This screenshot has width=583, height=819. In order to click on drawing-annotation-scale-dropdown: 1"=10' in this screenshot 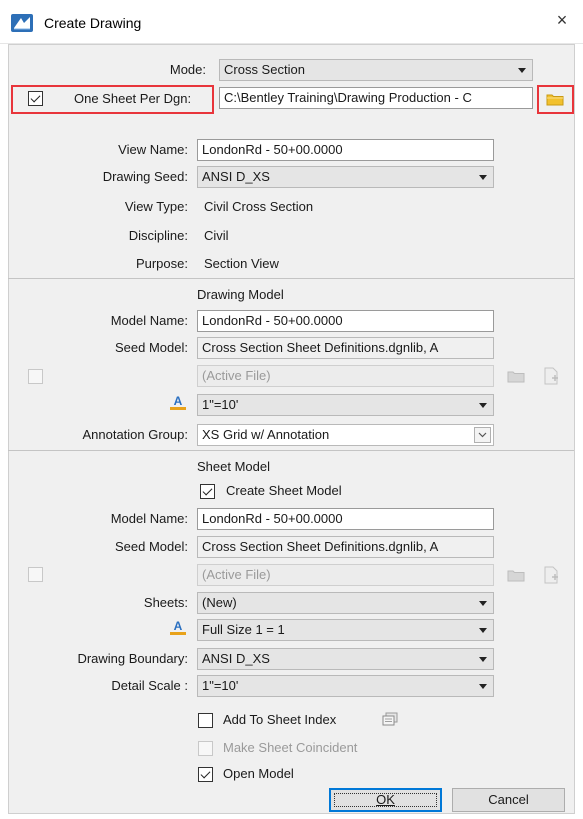, I will do `click(345, 405)`.